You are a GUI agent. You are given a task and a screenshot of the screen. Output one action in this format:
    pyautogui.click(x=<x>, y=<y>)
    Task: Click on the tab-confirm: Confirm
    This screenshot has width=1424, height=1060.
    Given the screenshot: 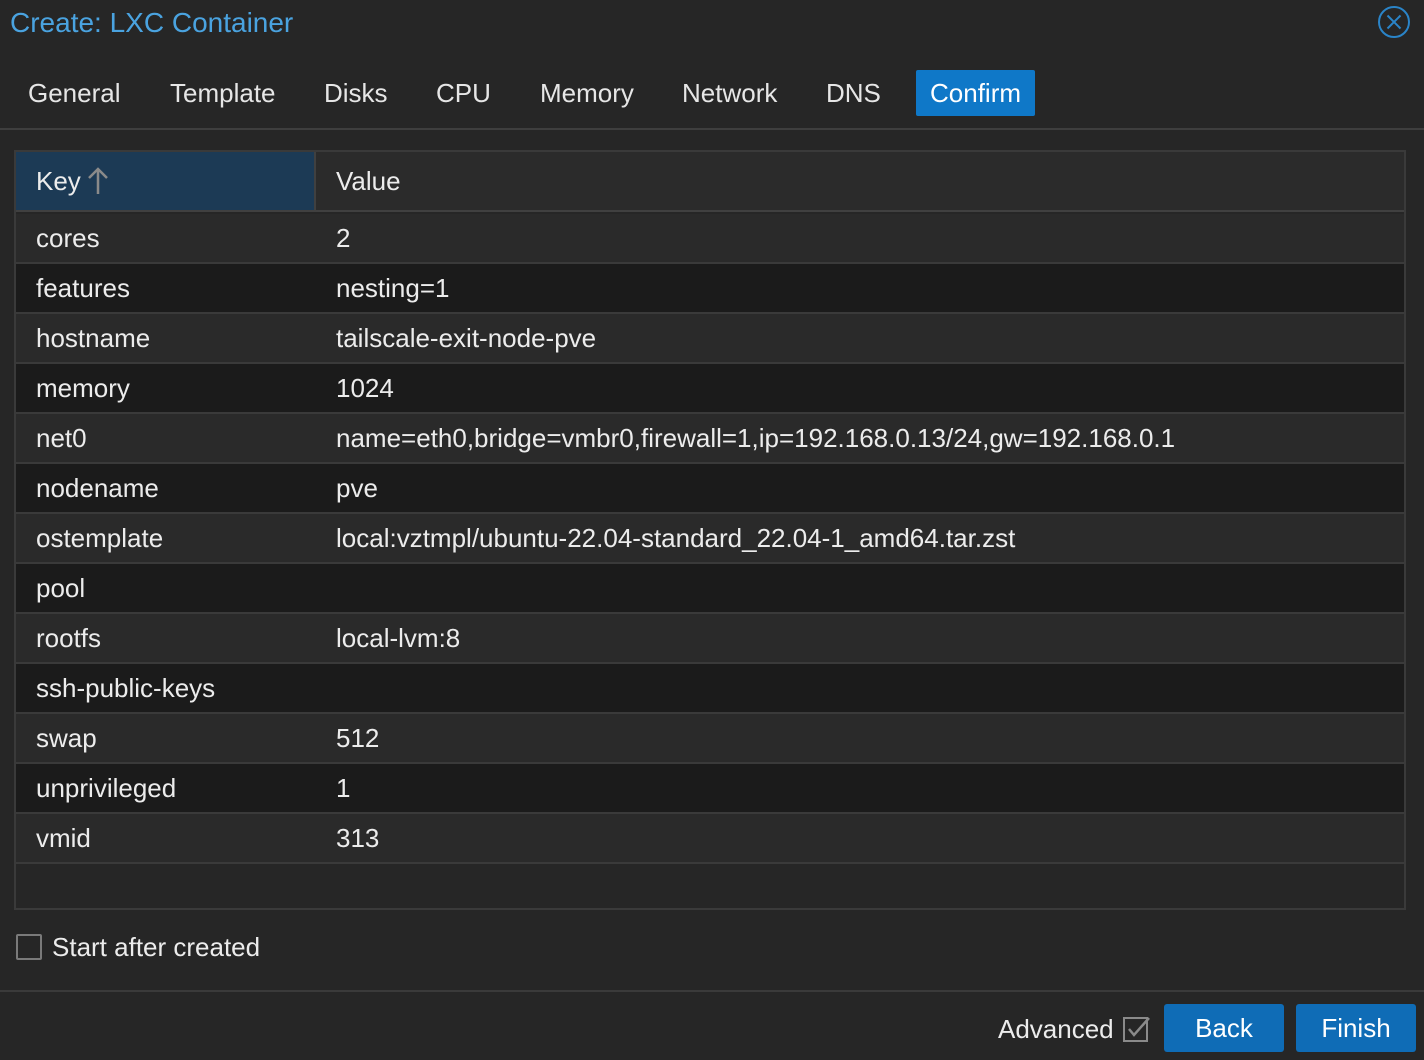 What is the action you would take?
    pyautogui.click(x=976, y=93)
    